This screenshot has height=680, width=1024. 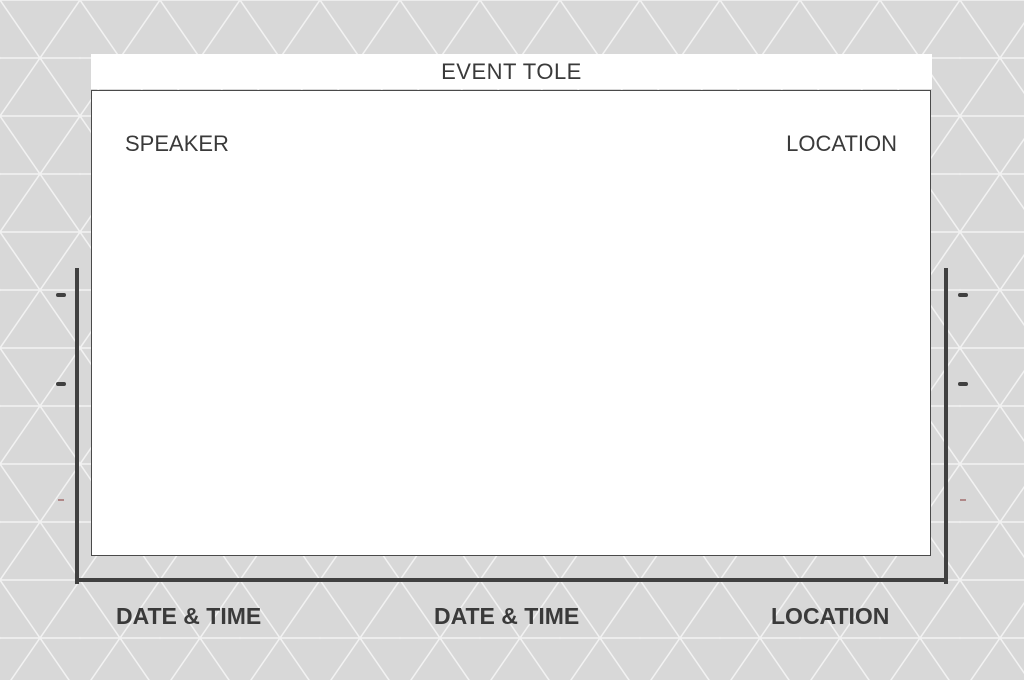 What do you see at coordinates (507, 616) in the screenshot?
I see `footer-date-time-center: DATE & TIME` at bounding box center [507, 616].